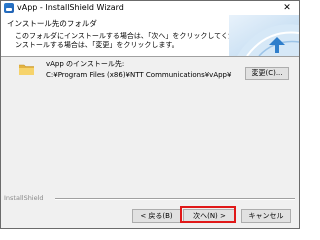 Image resolution: width=320 pixels, height=240 pixels. I want to click on next-button-highlight, so click(208, 214).